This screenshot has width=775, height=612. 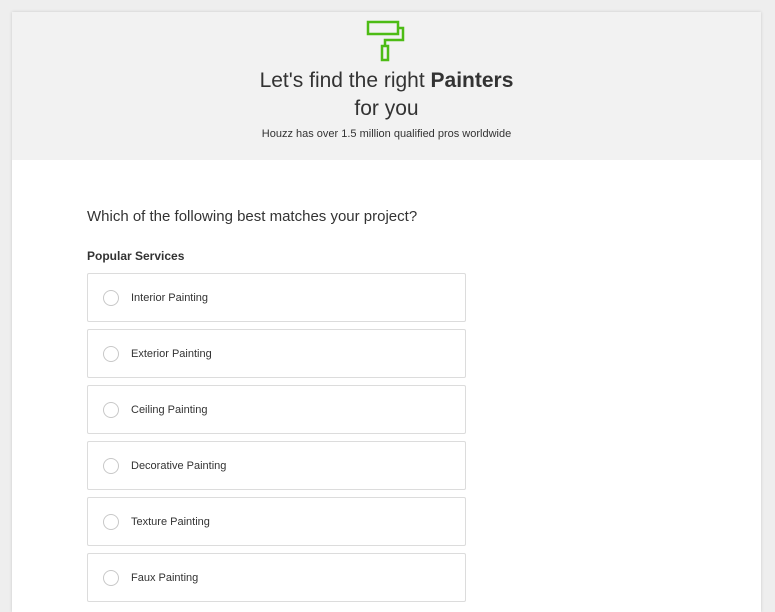 What do you see at coordinates (385, 41) in the screenshot?
I see `paint-roller-icon` at bounding box center [385, 41].